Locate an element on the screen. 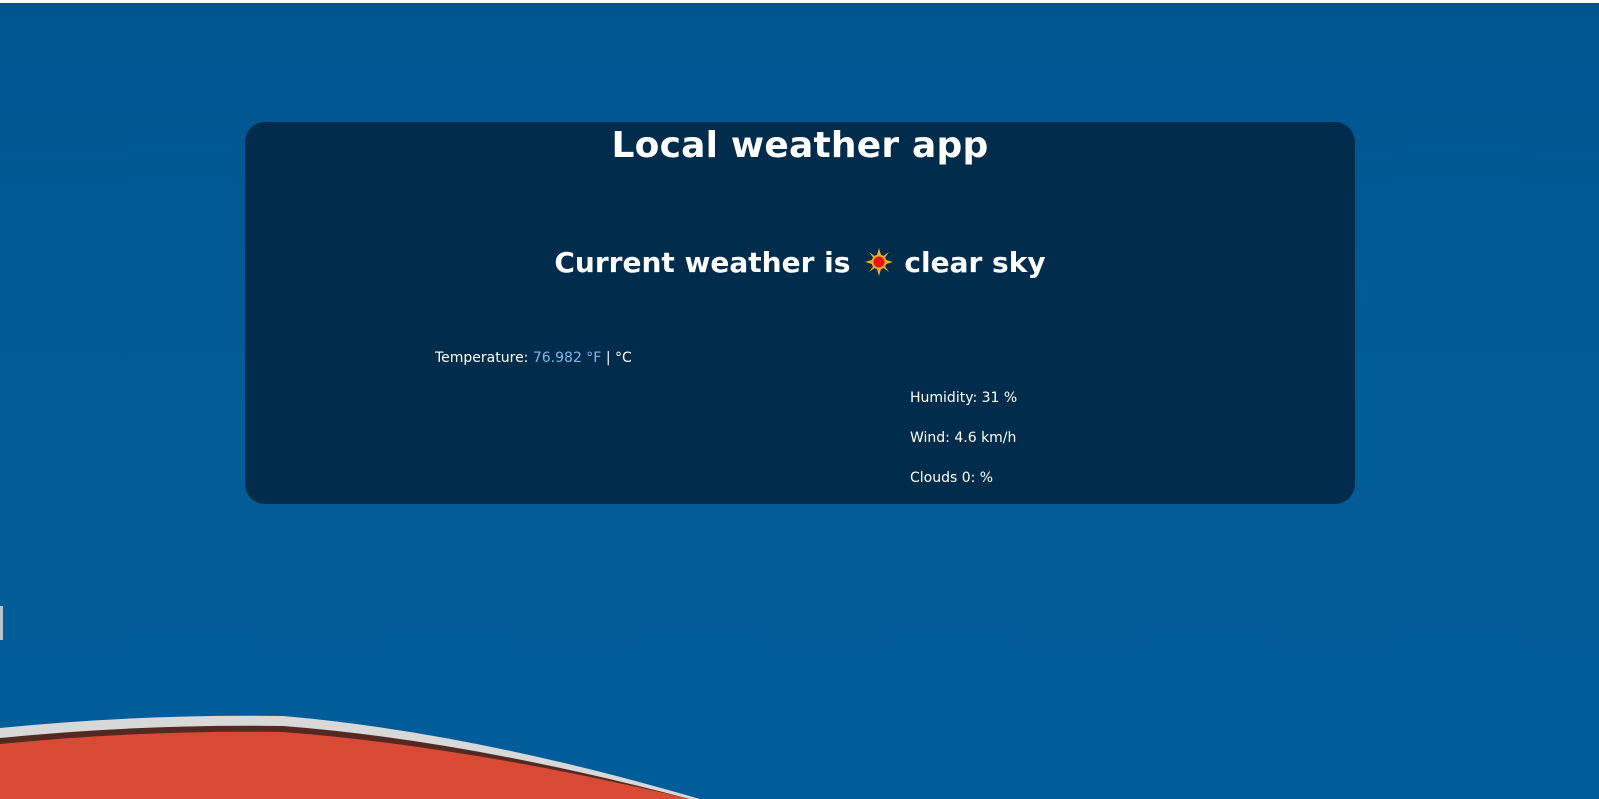 The image size is (1599, 799). current-weather-prefix: Current weather is is located at coordinates (702, 262).